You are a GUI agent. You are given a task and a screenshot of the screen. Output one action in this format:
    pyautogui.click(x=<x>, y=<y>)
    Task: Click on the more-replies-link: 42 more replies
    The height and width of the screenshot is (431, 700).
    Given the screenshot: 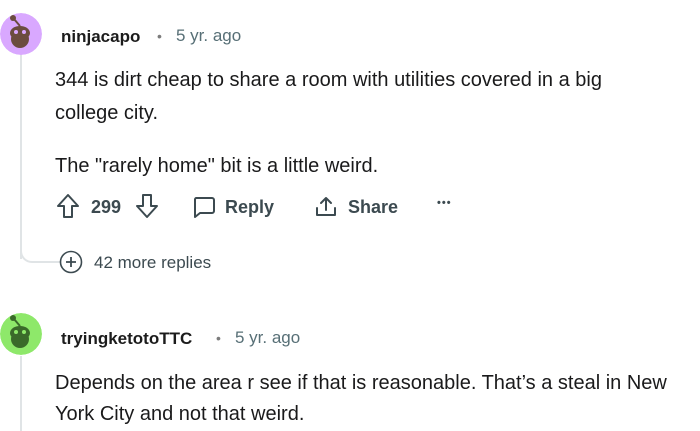 What is the action you would take?
    pyautogui.click(x=152, y=263)
    